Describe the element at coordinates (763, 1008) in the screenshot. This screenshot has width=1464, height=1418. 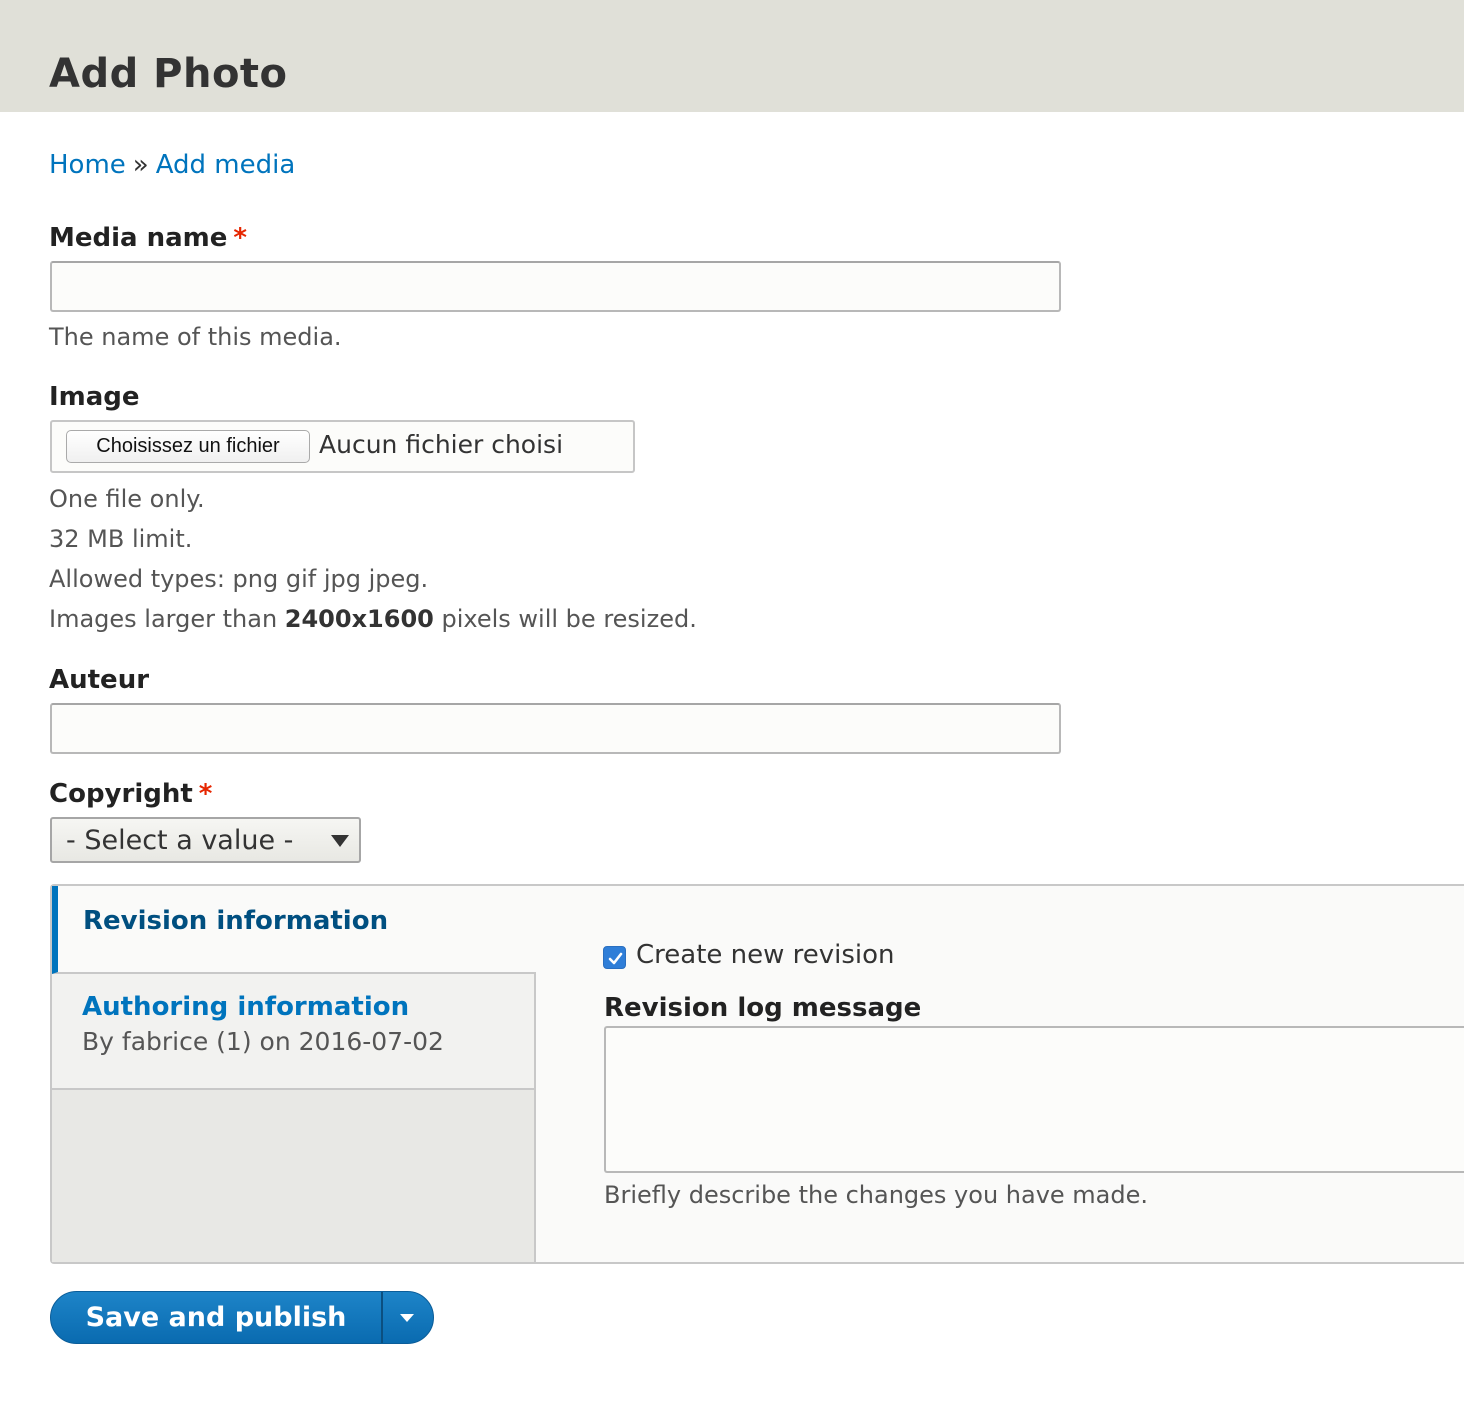
I see `revision-log-label: Revision log message` at that location.